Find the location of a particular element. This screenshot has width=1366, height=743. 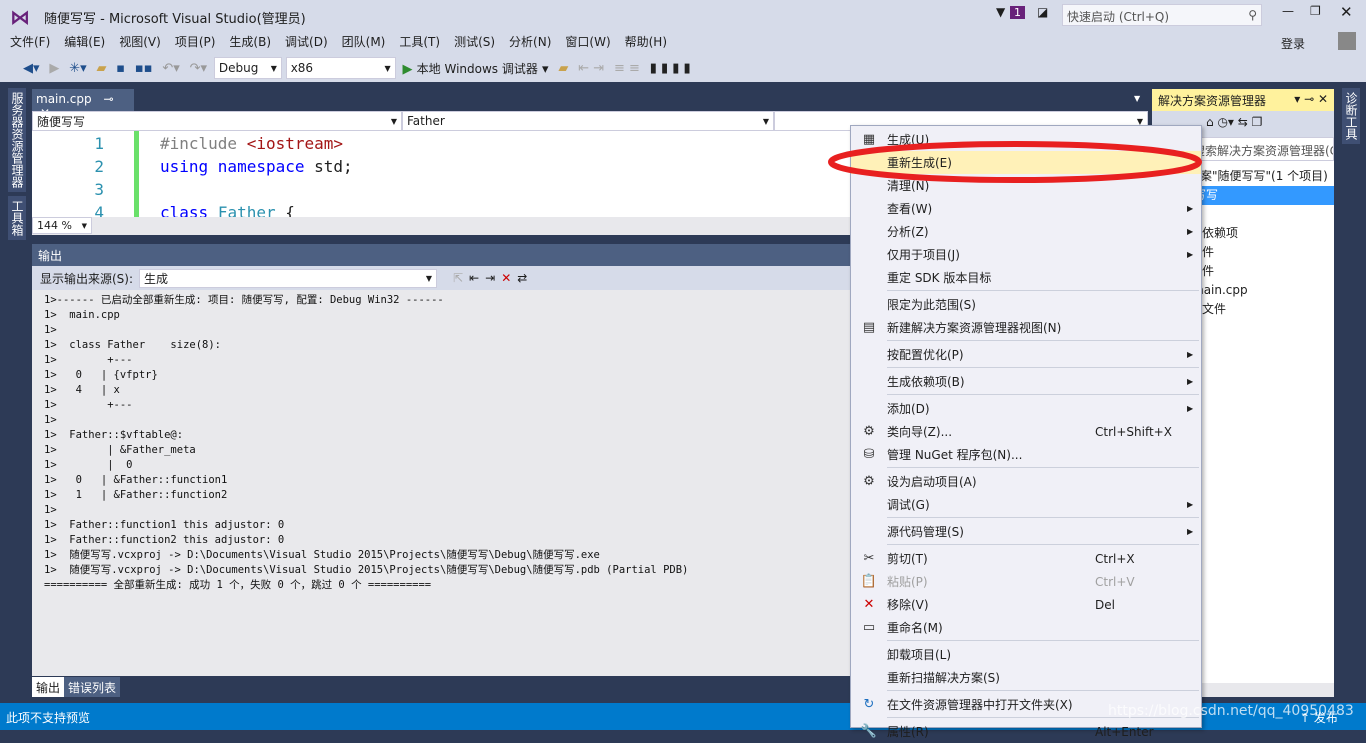

menu-test: 测试(S) is located at coordinates (474, 42).